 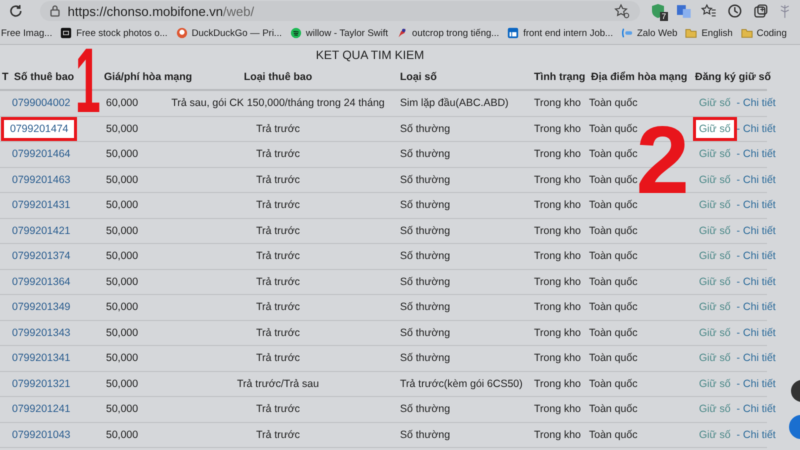 What do you see at coordinates (658, 11) in the screenshot?
I see `shield-extension-icon: 7` at bounding box center [658, 11].